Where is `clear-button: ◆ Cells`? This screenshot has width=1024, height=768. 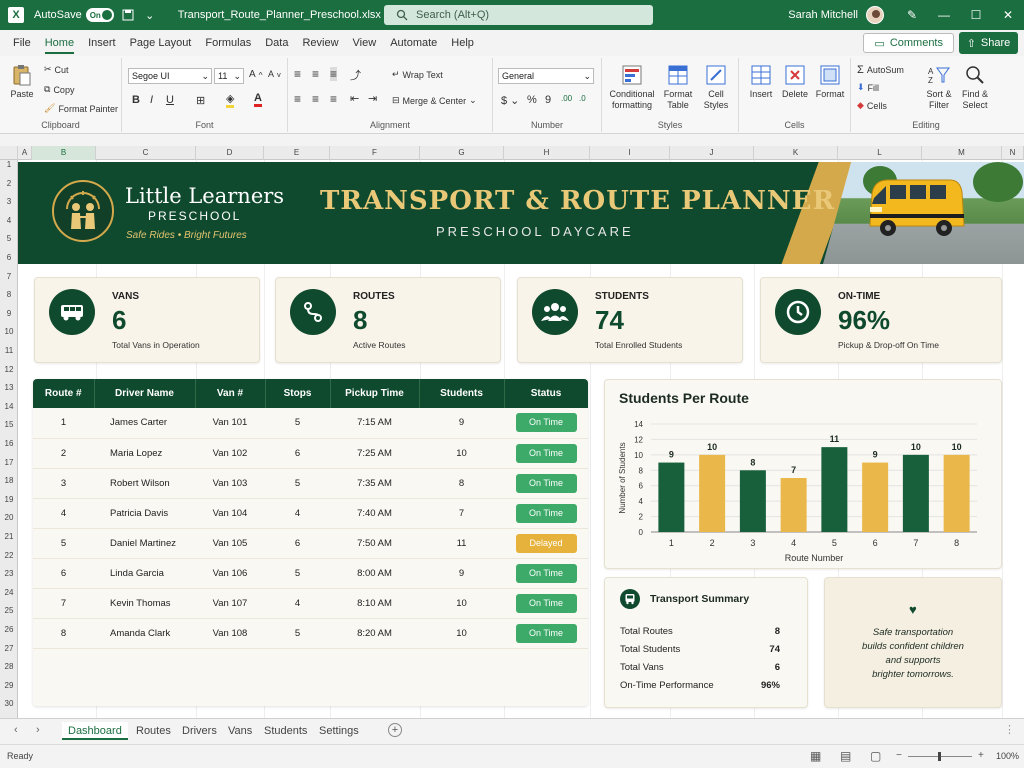 clear-button: ◆ Cells is located at coordinates (872, 105).